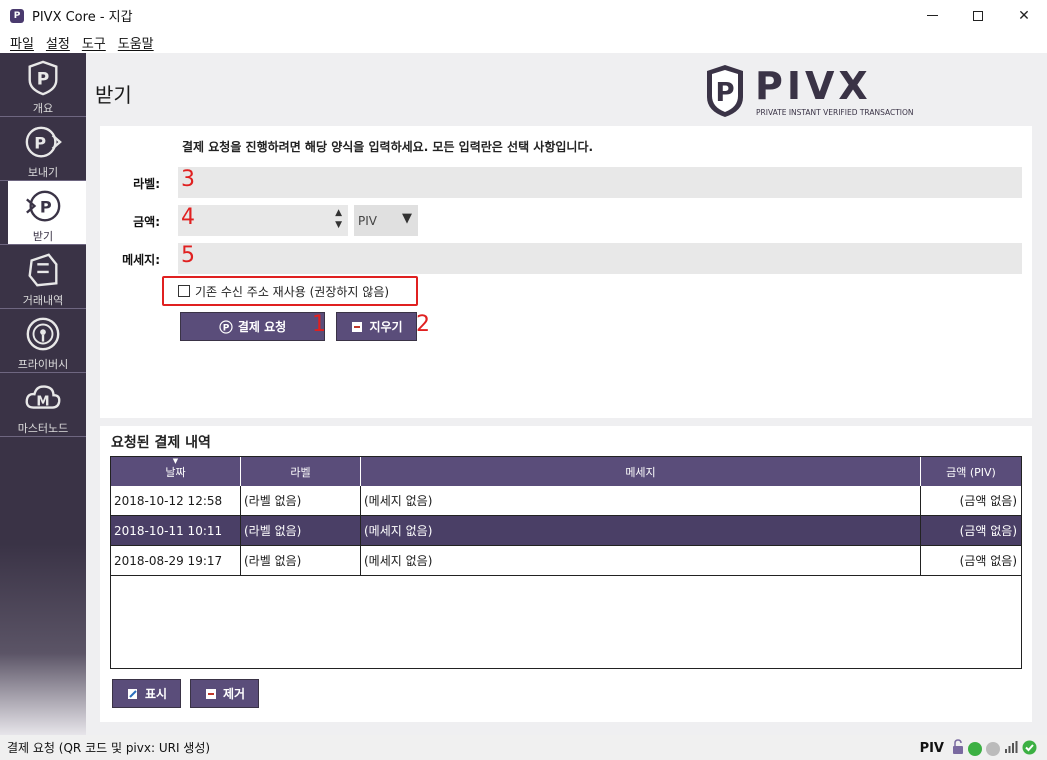  What do you see at coordinates (407, 218) in the screenshot?
I see `chevron-down-icon: ▼` at bounding box center [407, 218].